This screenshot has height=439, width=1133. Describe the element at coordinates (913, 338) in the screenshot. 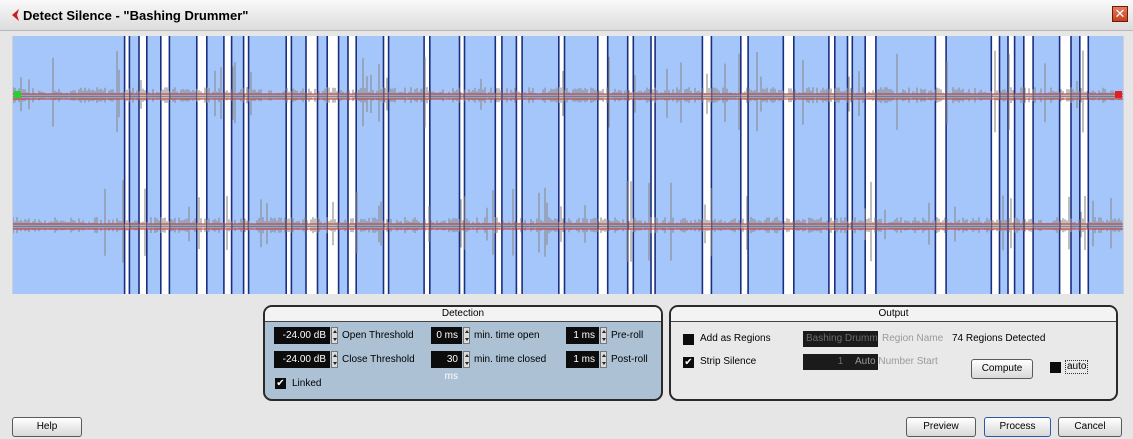

I see `region-name-label: Region Name` at that location.